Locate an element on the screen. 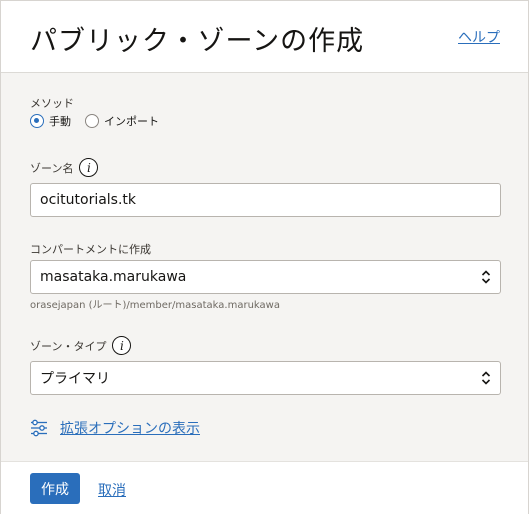 The image size is (529, 514). compartment-label: コンパートメントに作成 is located at coordinates (90, 249).